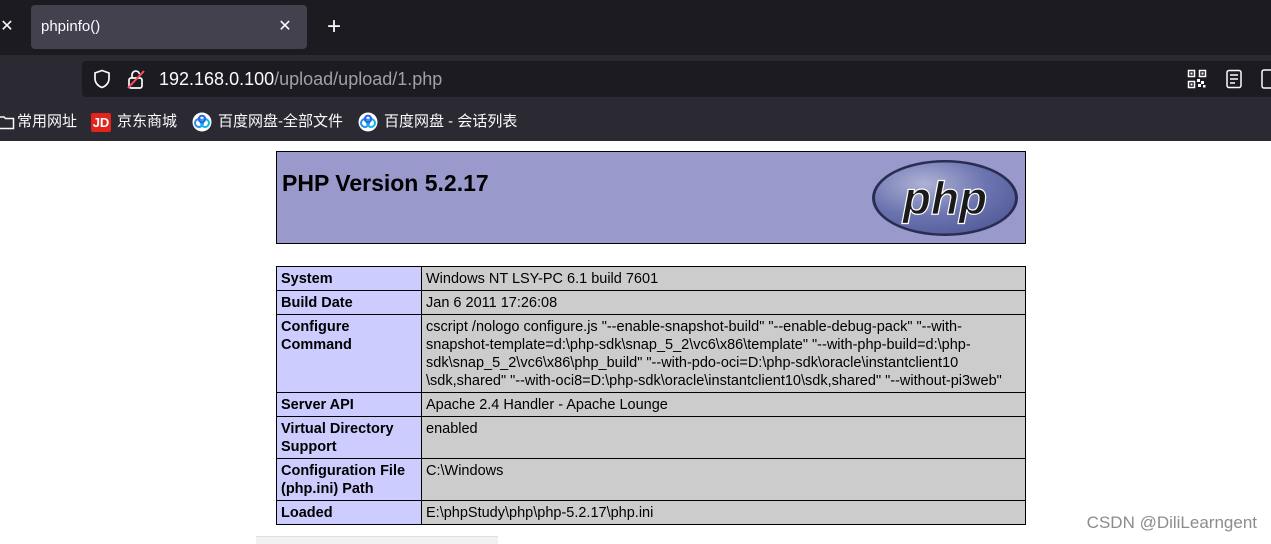 The width and height of the screenshot is (1271, 544). Describe the element at coordinates (334, 27) in the screenshot. I see `new-tab-button: +` at that location.